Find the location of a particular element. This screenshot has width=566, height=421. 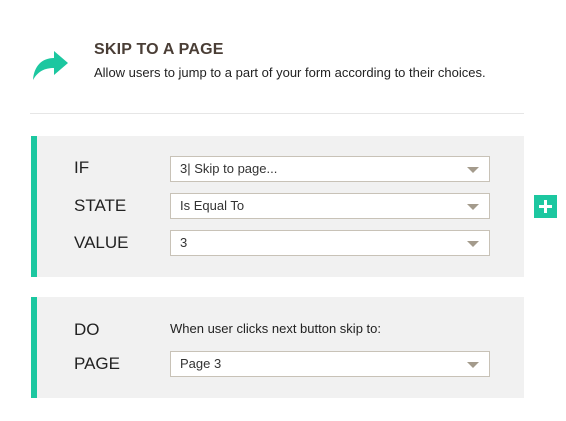

page-select-value: Page 3 is located at coordinates (201, 363).